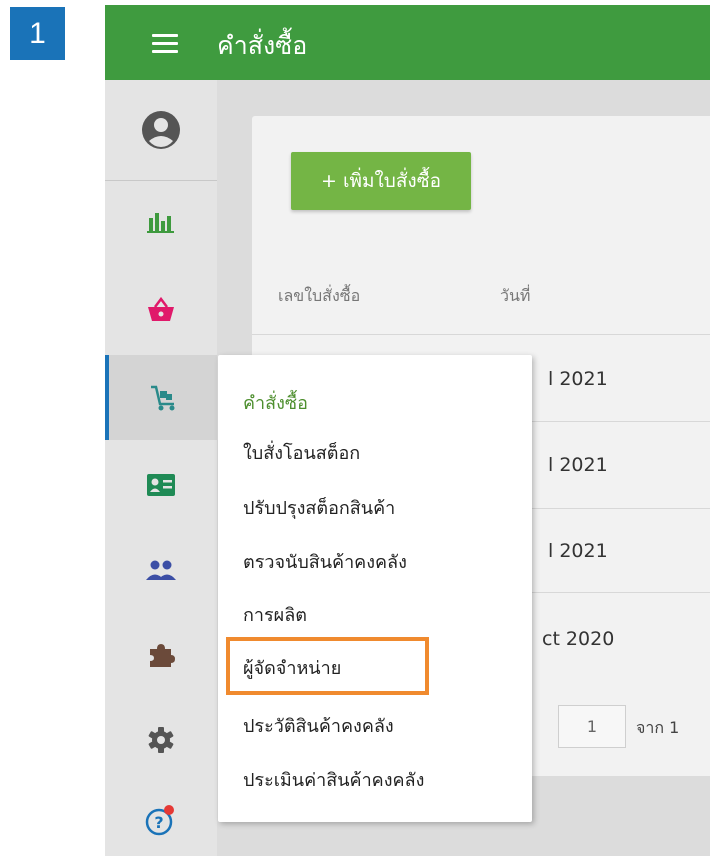 This screenshot has height=856, width=710. I want to click on page-title: คำสั่งซื้อ, so click(262, 45).